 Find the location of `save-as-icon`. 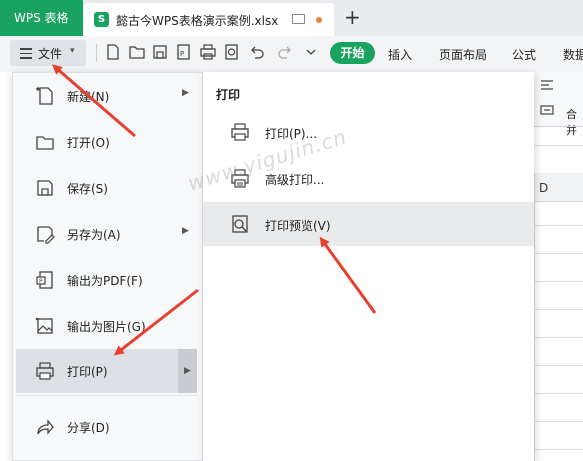

save-as-icon is located at coordinates (46, 235).